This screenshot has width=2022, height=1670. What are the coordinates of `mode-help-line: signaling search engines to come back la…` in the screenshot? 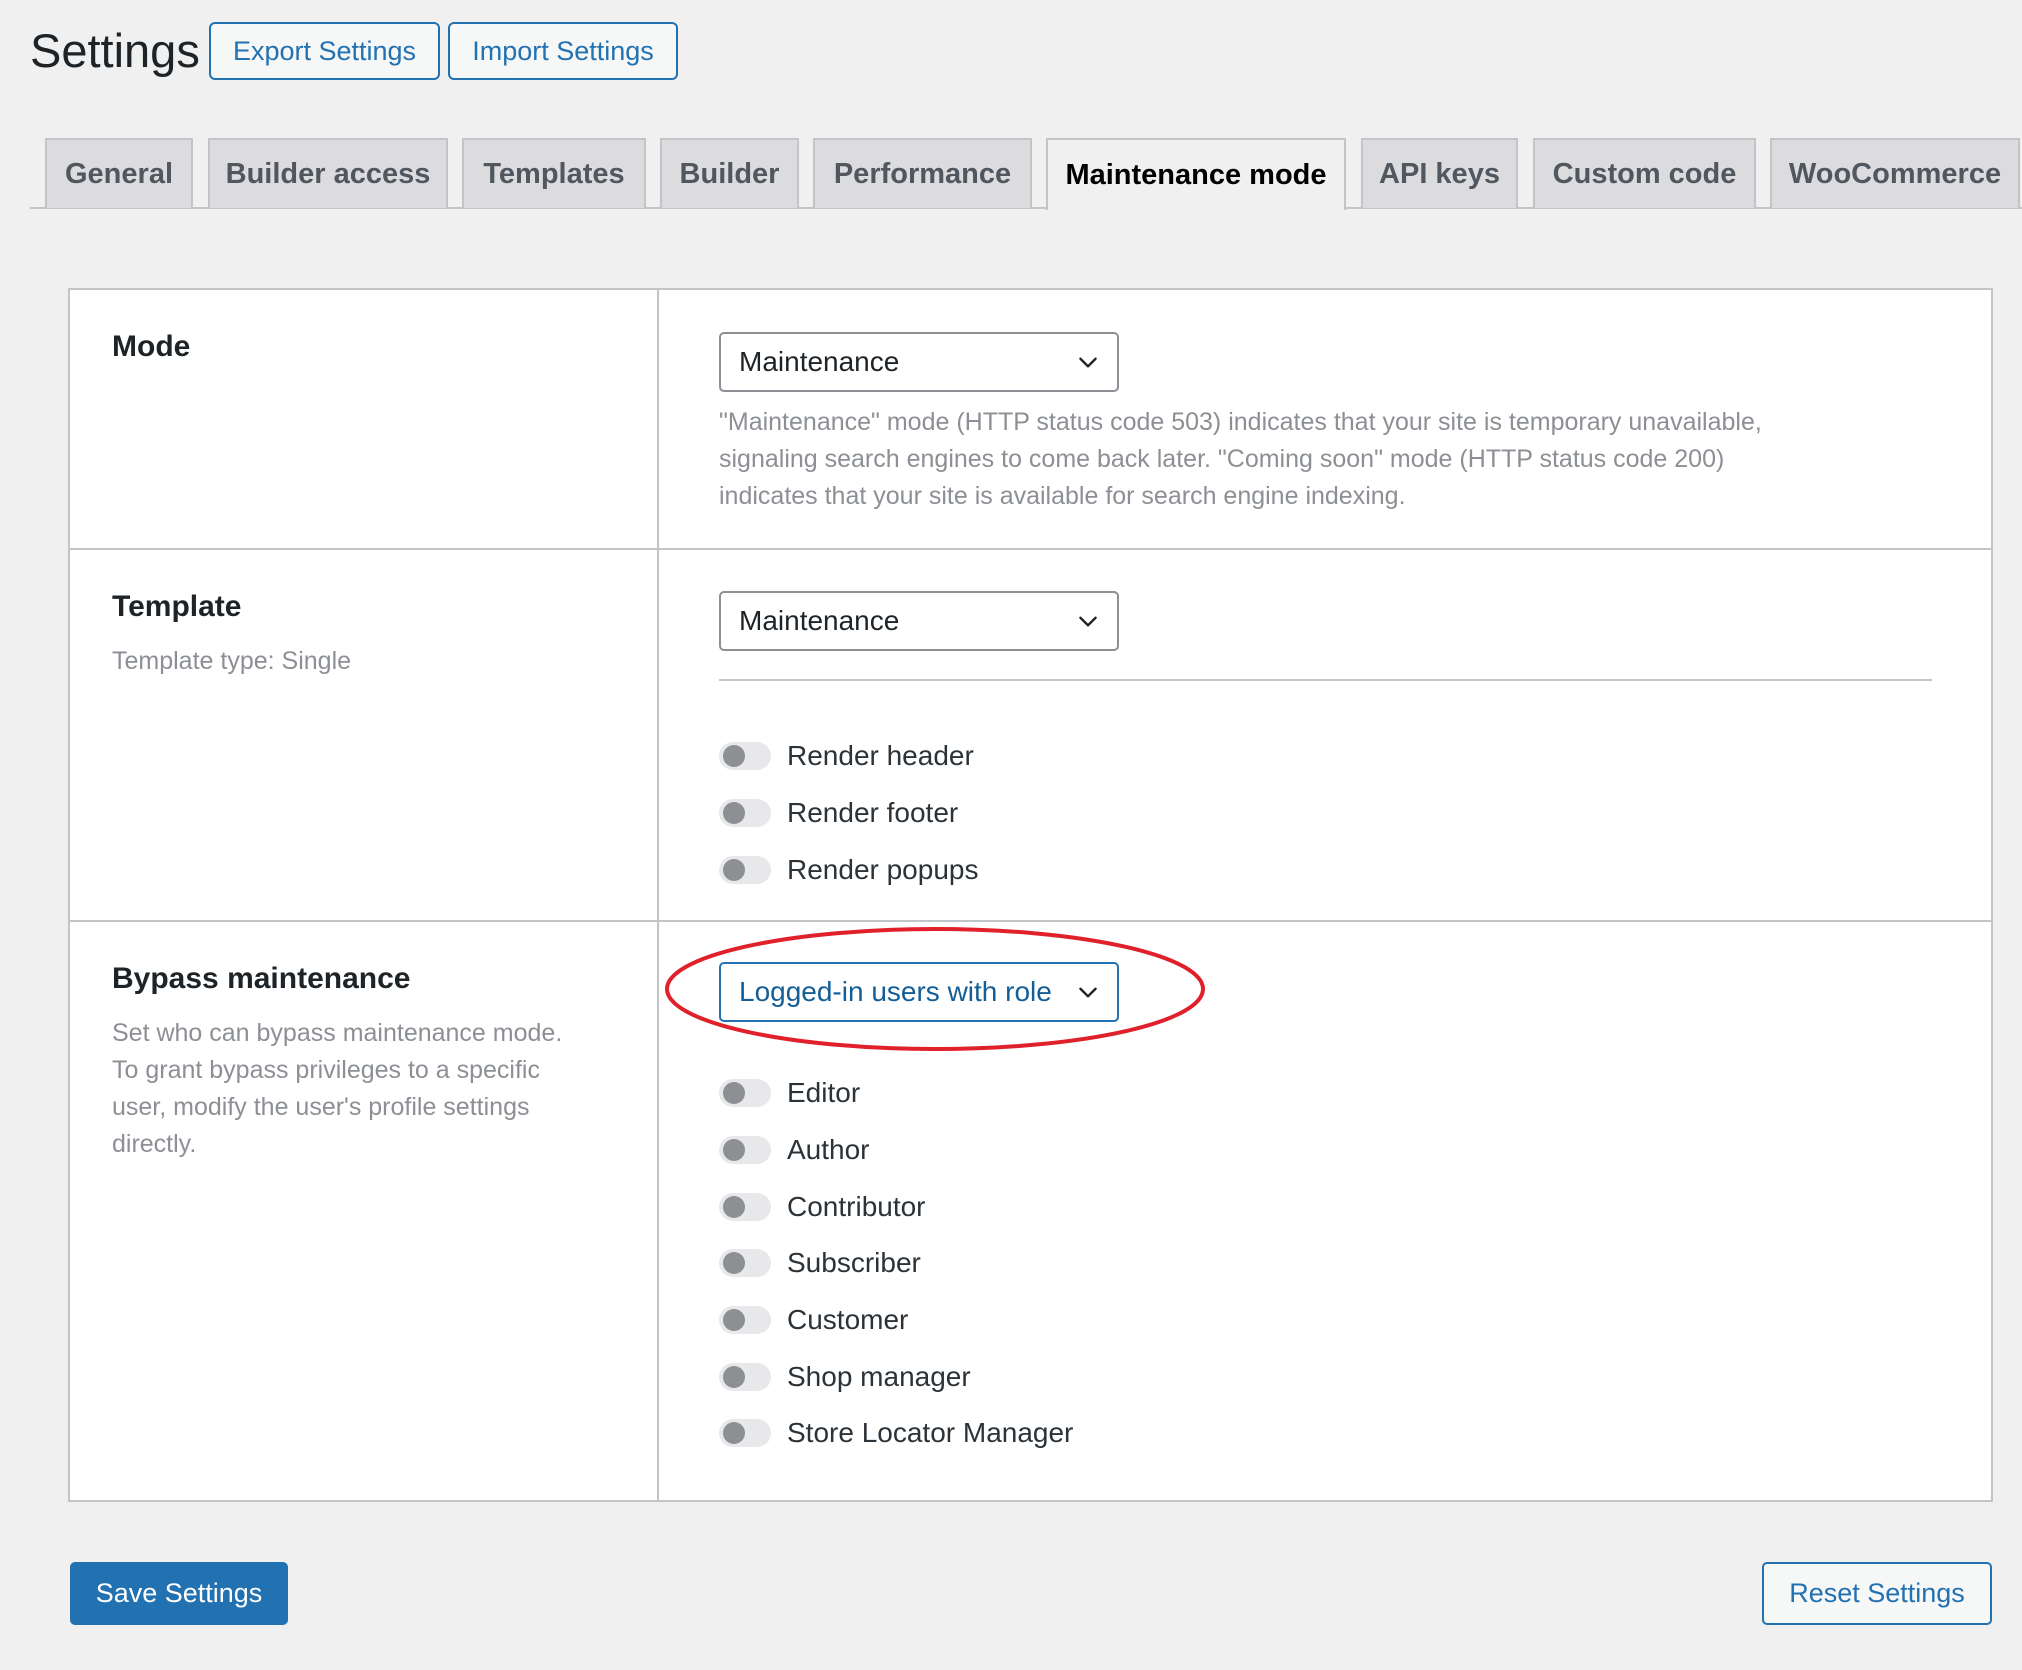 It's located at (1222, 459).